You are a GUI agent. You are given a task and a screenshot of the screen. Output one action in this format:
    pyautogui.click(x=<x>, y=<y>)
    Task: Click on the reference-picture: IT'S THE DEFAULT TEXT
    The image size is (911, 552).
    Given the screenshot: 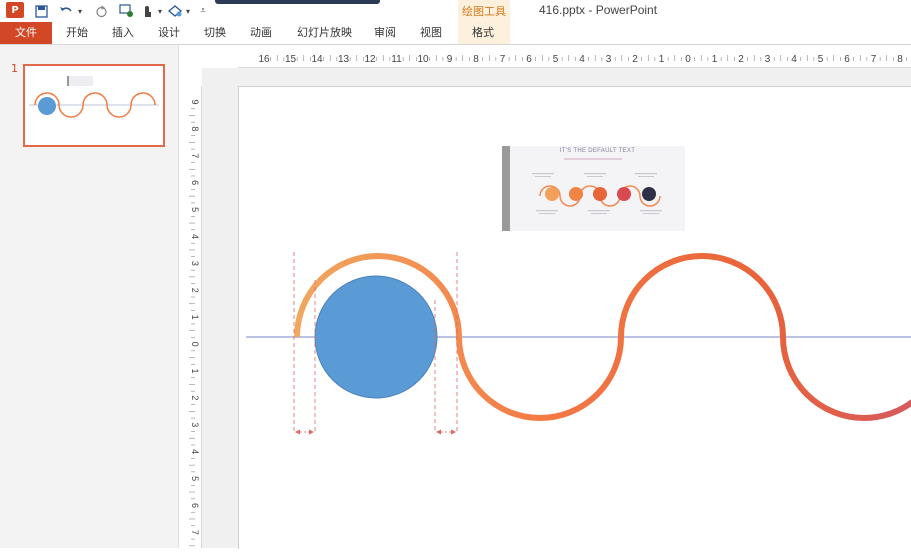 What is the action you would take?
    pyautogui.click(x=593, y=188)
    